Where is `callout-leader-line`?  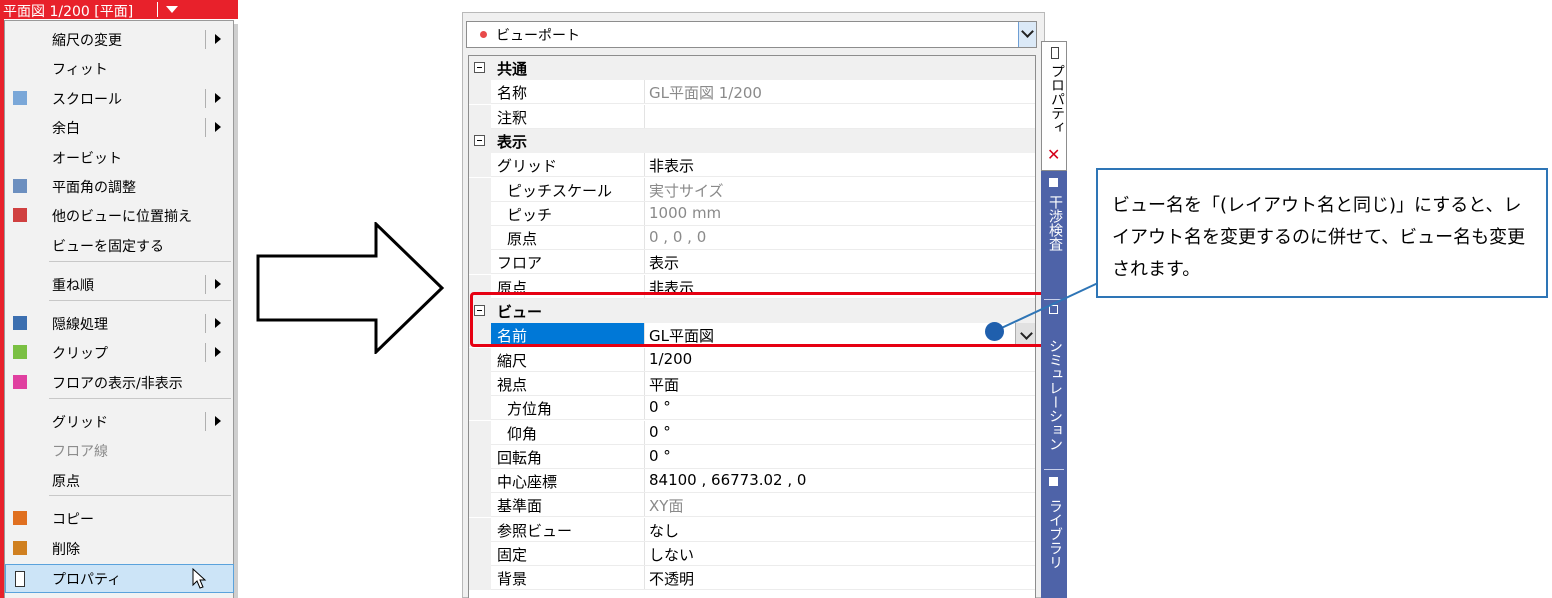 callout-leader-line is located at coordinates (1046, 307).